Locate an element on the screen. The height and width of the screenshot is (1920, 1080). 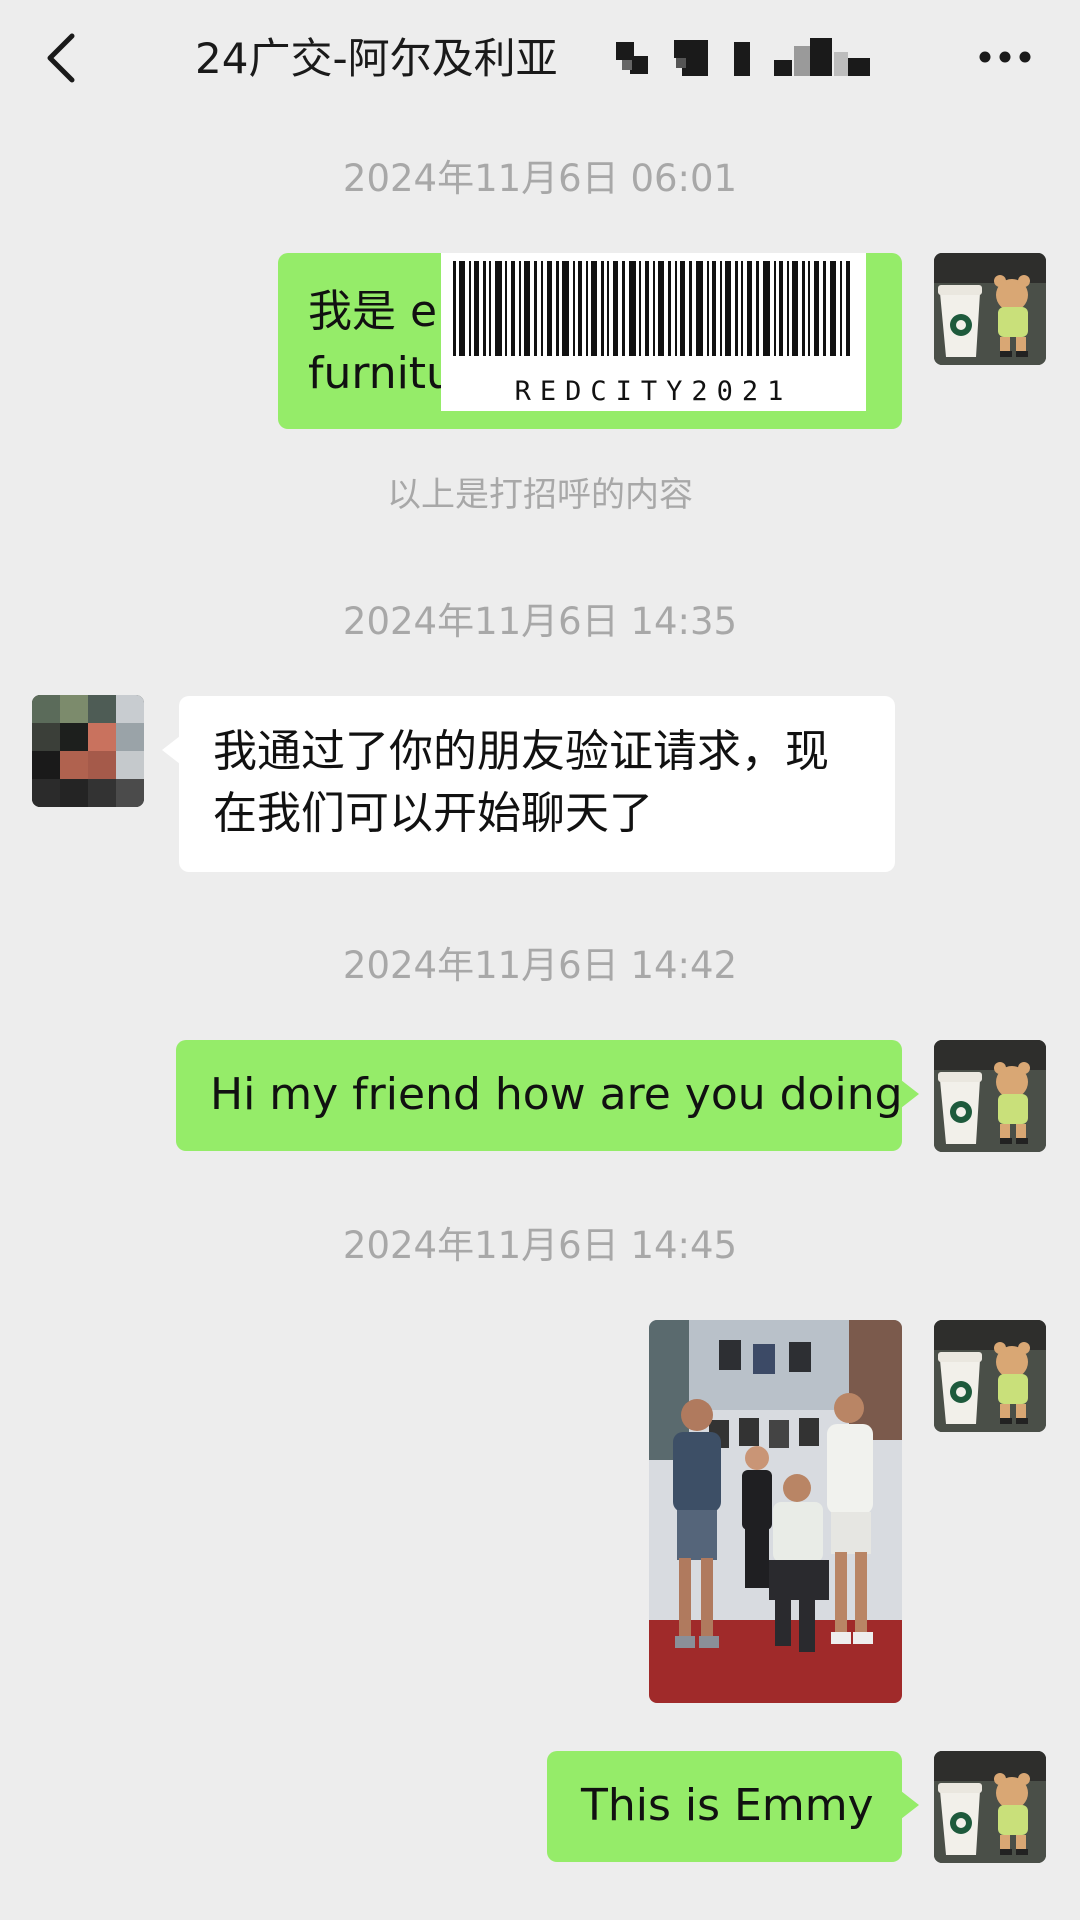
timestamp: 2024年11月6日 14:35 is located at coordinates (540, 621).